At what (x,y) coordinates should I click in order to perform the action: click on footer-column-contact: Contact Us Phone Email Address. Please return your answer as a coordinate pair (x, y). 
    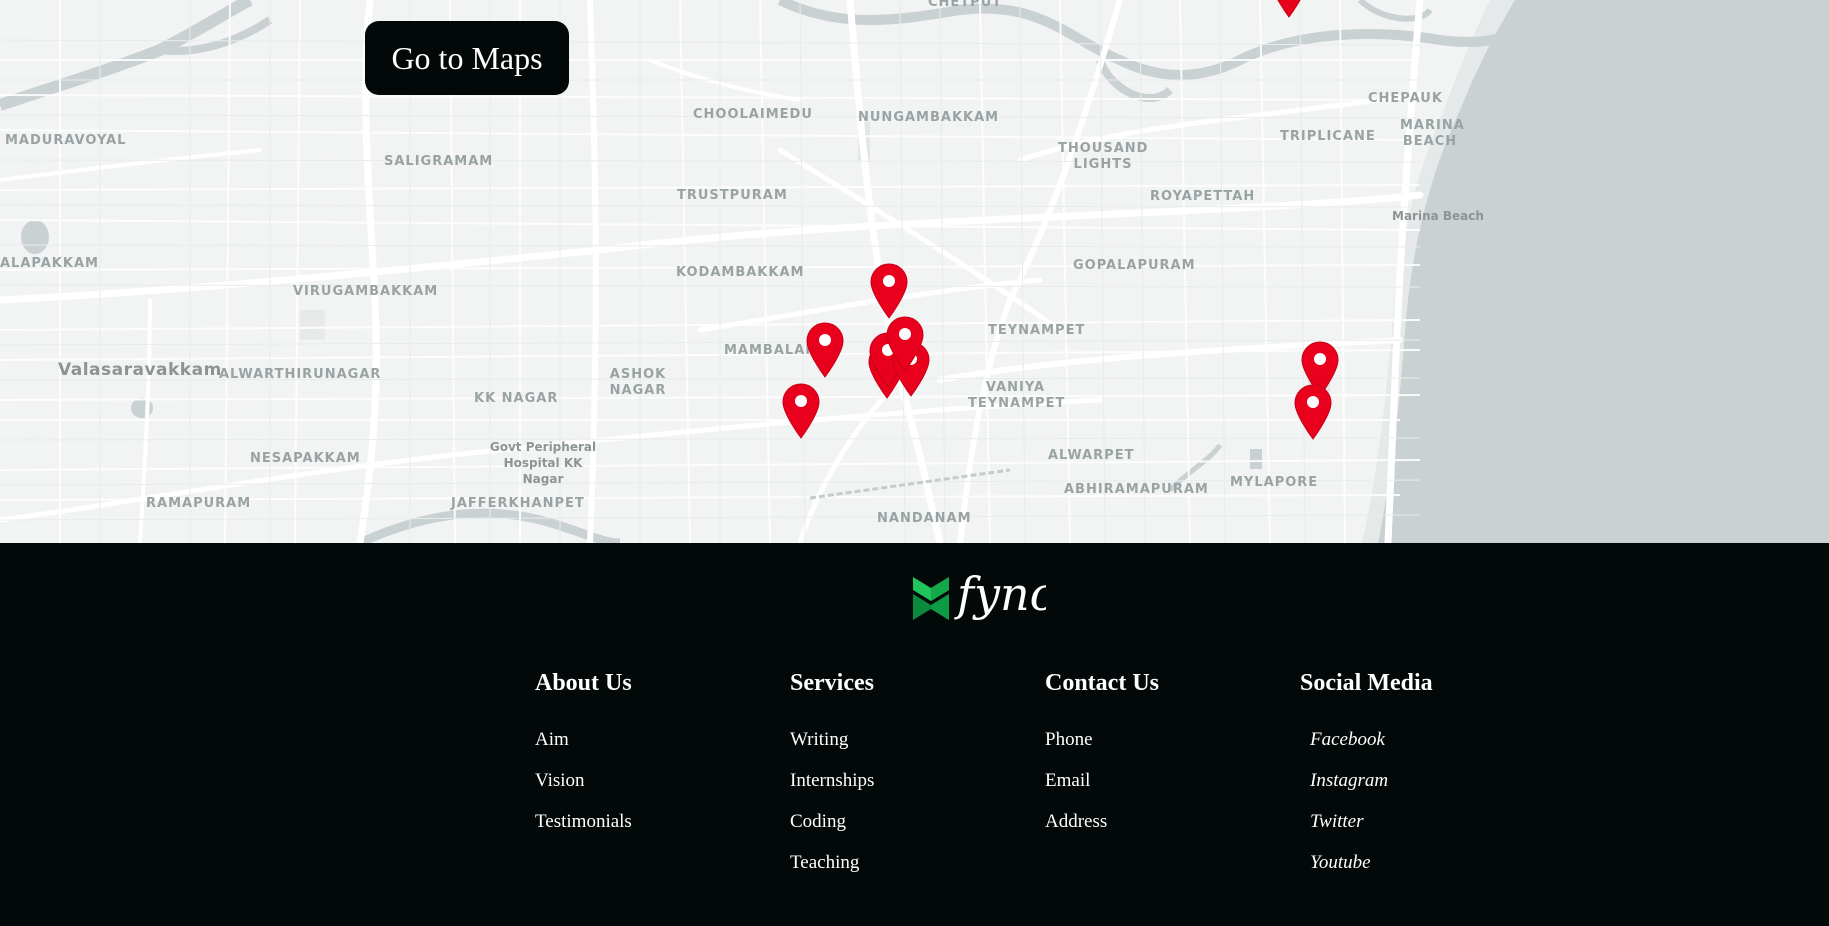
    Looking at the image, I should click on (1165, 760).